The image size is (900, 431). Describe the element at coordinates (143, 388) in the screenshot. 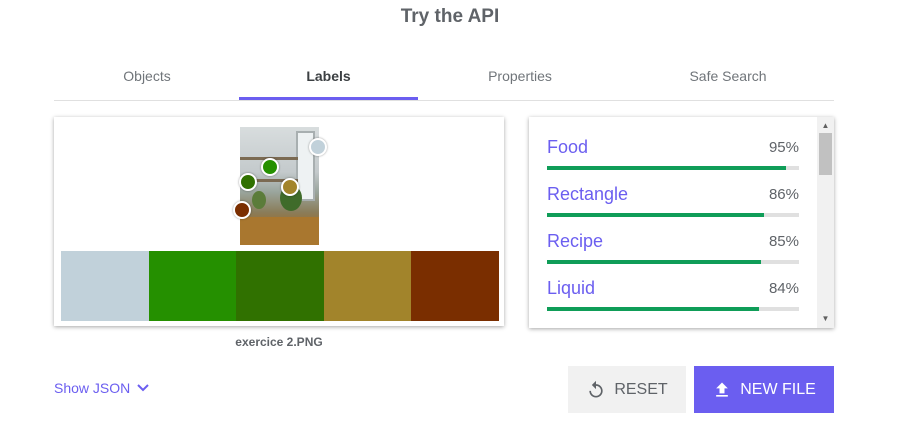

I see `chevron-down-icon` at that location.